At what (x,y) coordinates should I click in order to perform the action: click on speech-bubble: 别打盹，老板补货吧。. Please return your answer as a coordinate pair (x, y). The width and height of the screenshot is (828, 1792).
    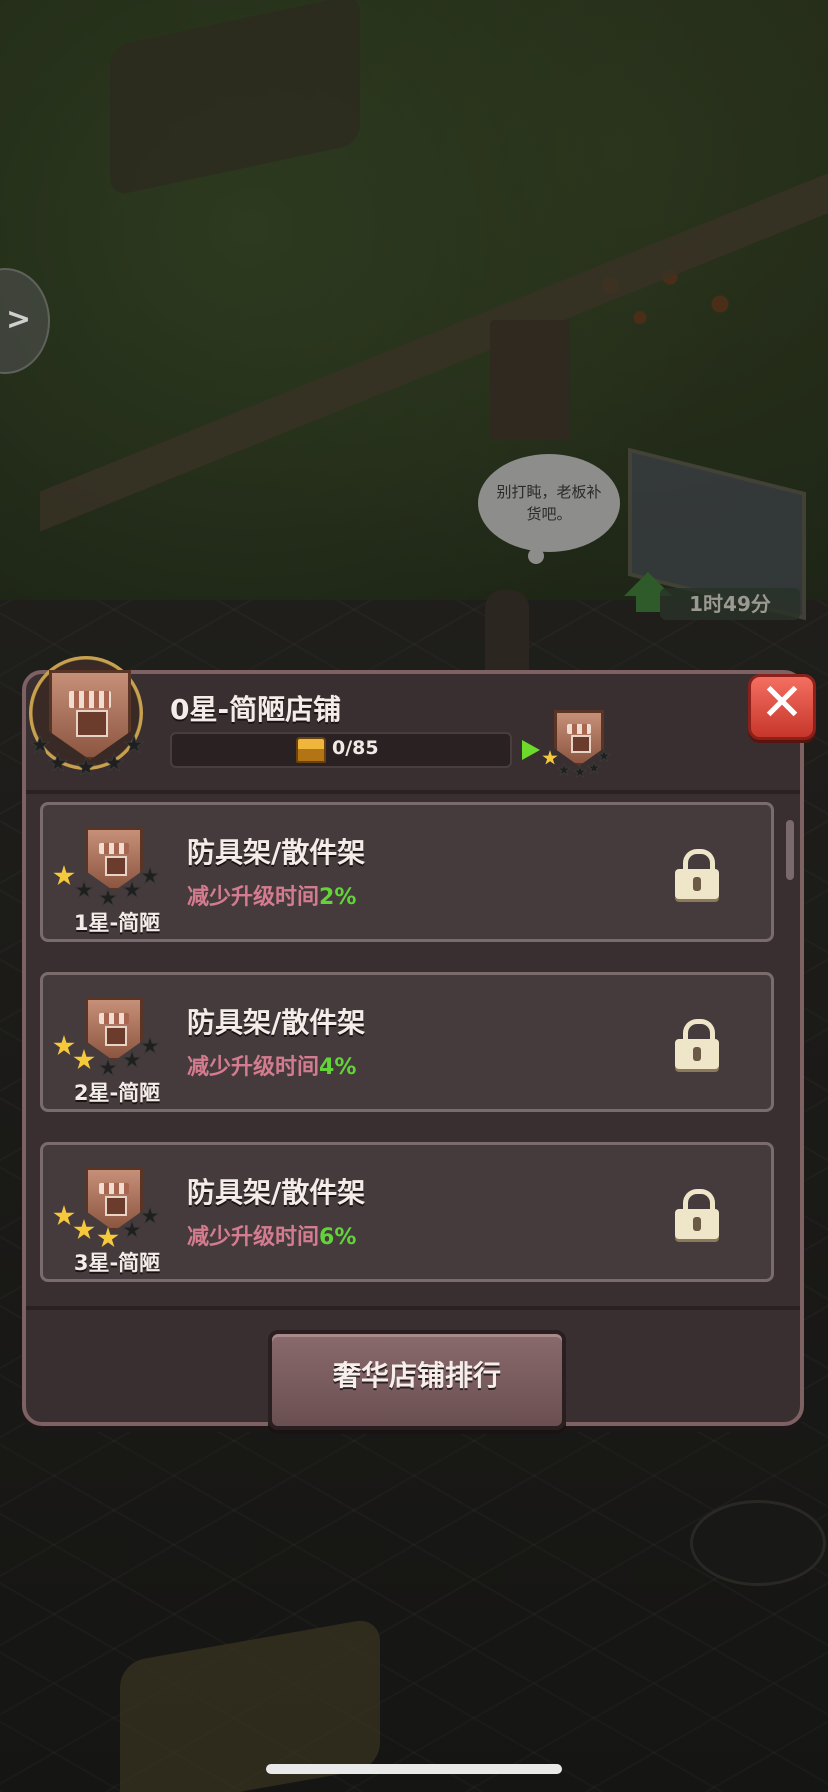
    Looking at the image, I should click on (549, 509).